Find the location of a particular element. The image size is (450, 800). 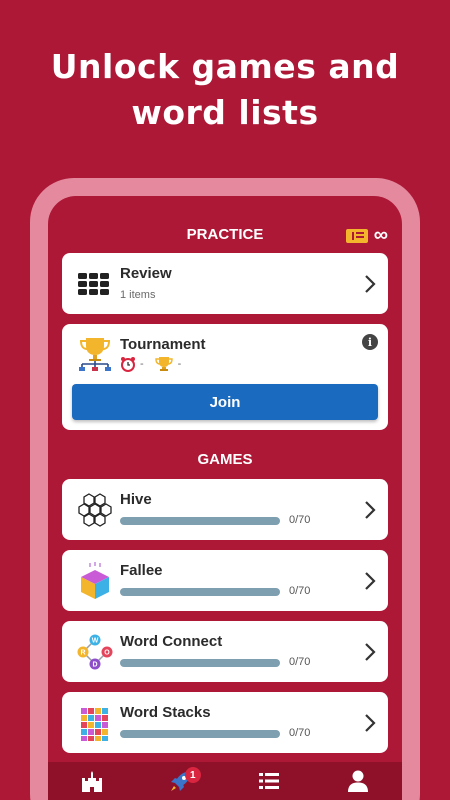

game-card-word-connect: W R O D Word Connect 0/70 is located at coordinates (225, 651).